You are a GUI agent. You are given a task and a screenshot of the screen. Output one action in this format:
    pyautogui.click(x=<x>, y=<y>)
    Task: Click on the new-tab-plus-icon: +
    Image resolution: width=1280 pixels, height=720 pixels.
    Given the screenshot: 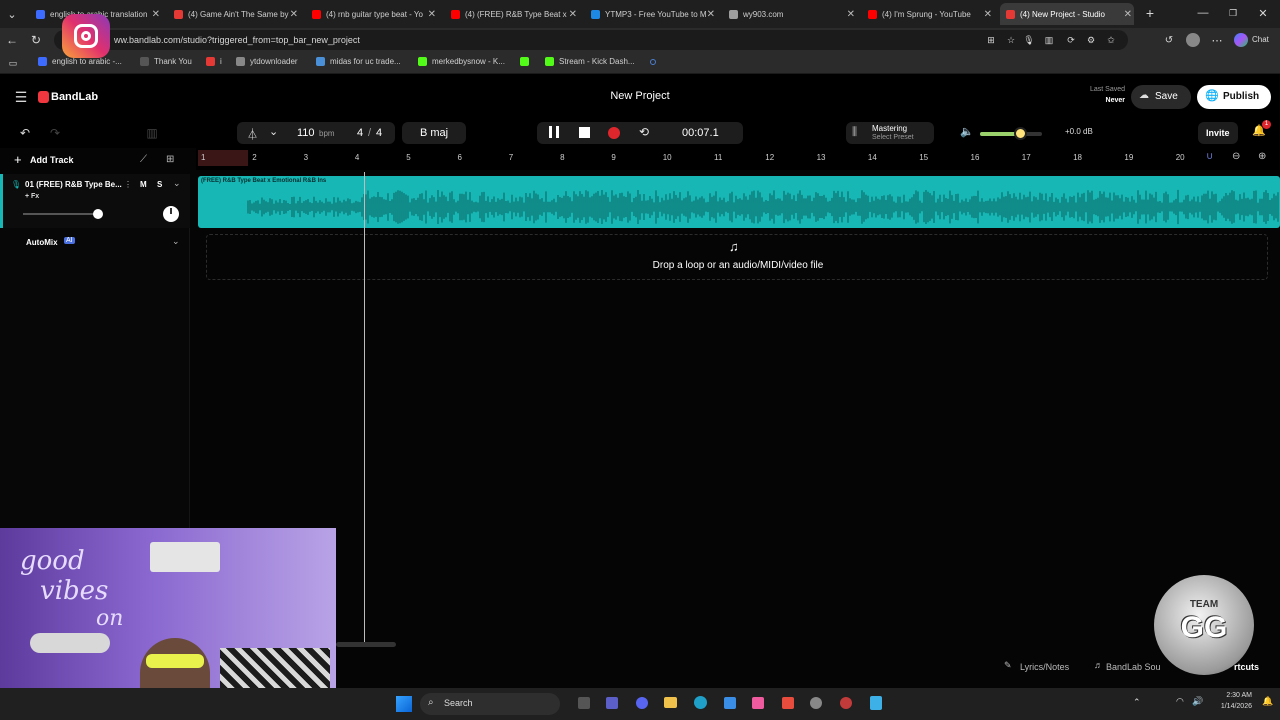 What is the action you would take?
    pyautogui.click(x=1150, y=13)
    